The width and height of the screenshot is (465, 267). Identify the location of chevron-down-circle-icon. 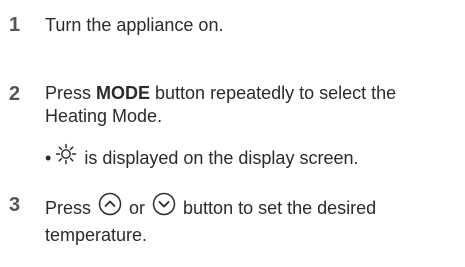
(164, 207).